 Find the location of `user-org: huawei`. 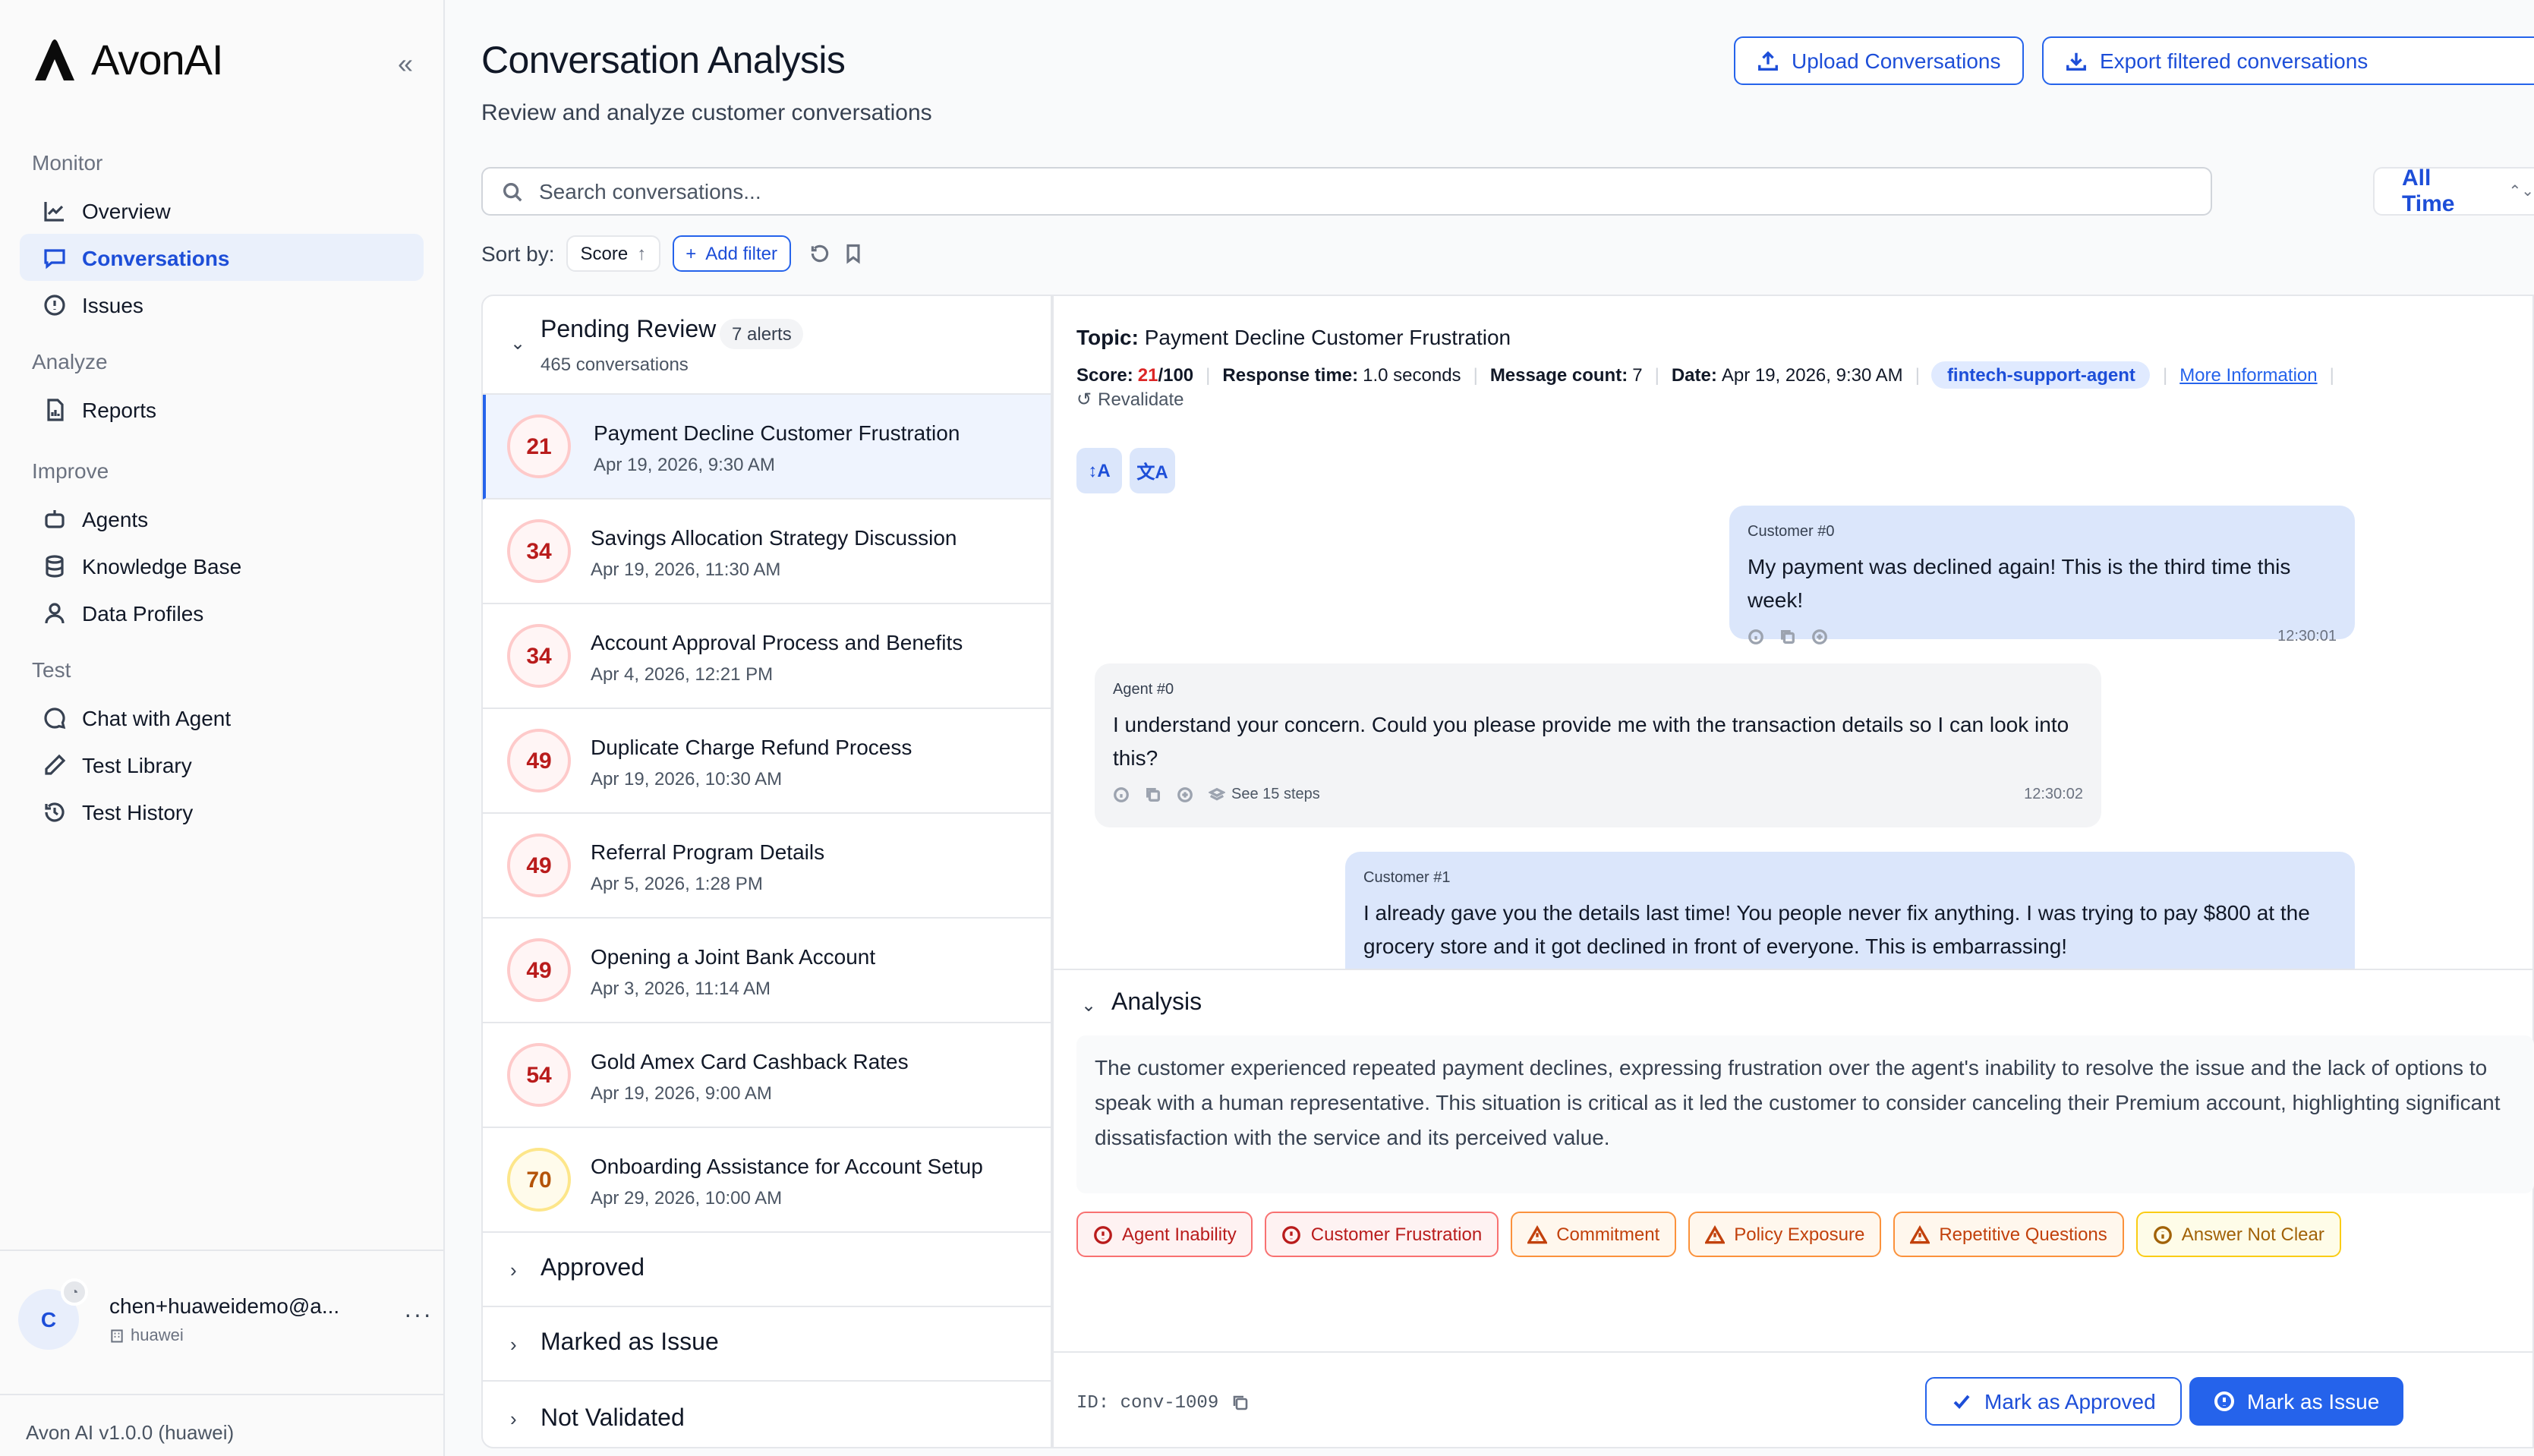

user-org: huawei is located at coordinates (146, 1336).